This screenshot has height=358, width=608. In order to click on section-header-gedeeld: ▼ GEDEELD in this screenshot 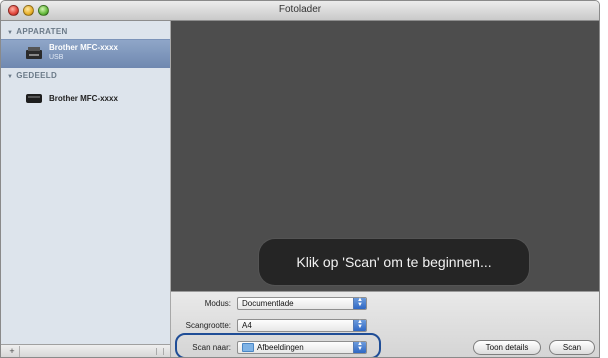, I will do `click(32, 75)`.